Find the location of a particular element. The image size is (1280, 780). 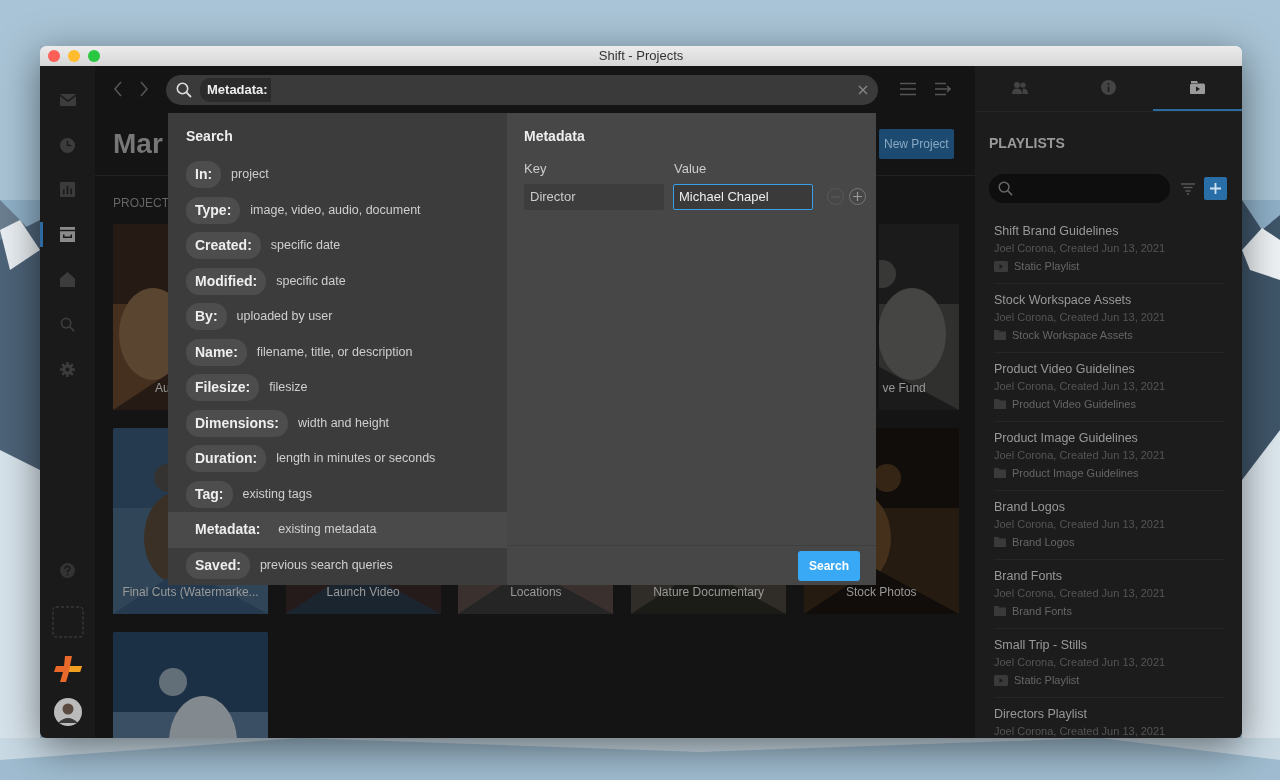

filter-option: Created: specific date is located at coordinates (337, 246).